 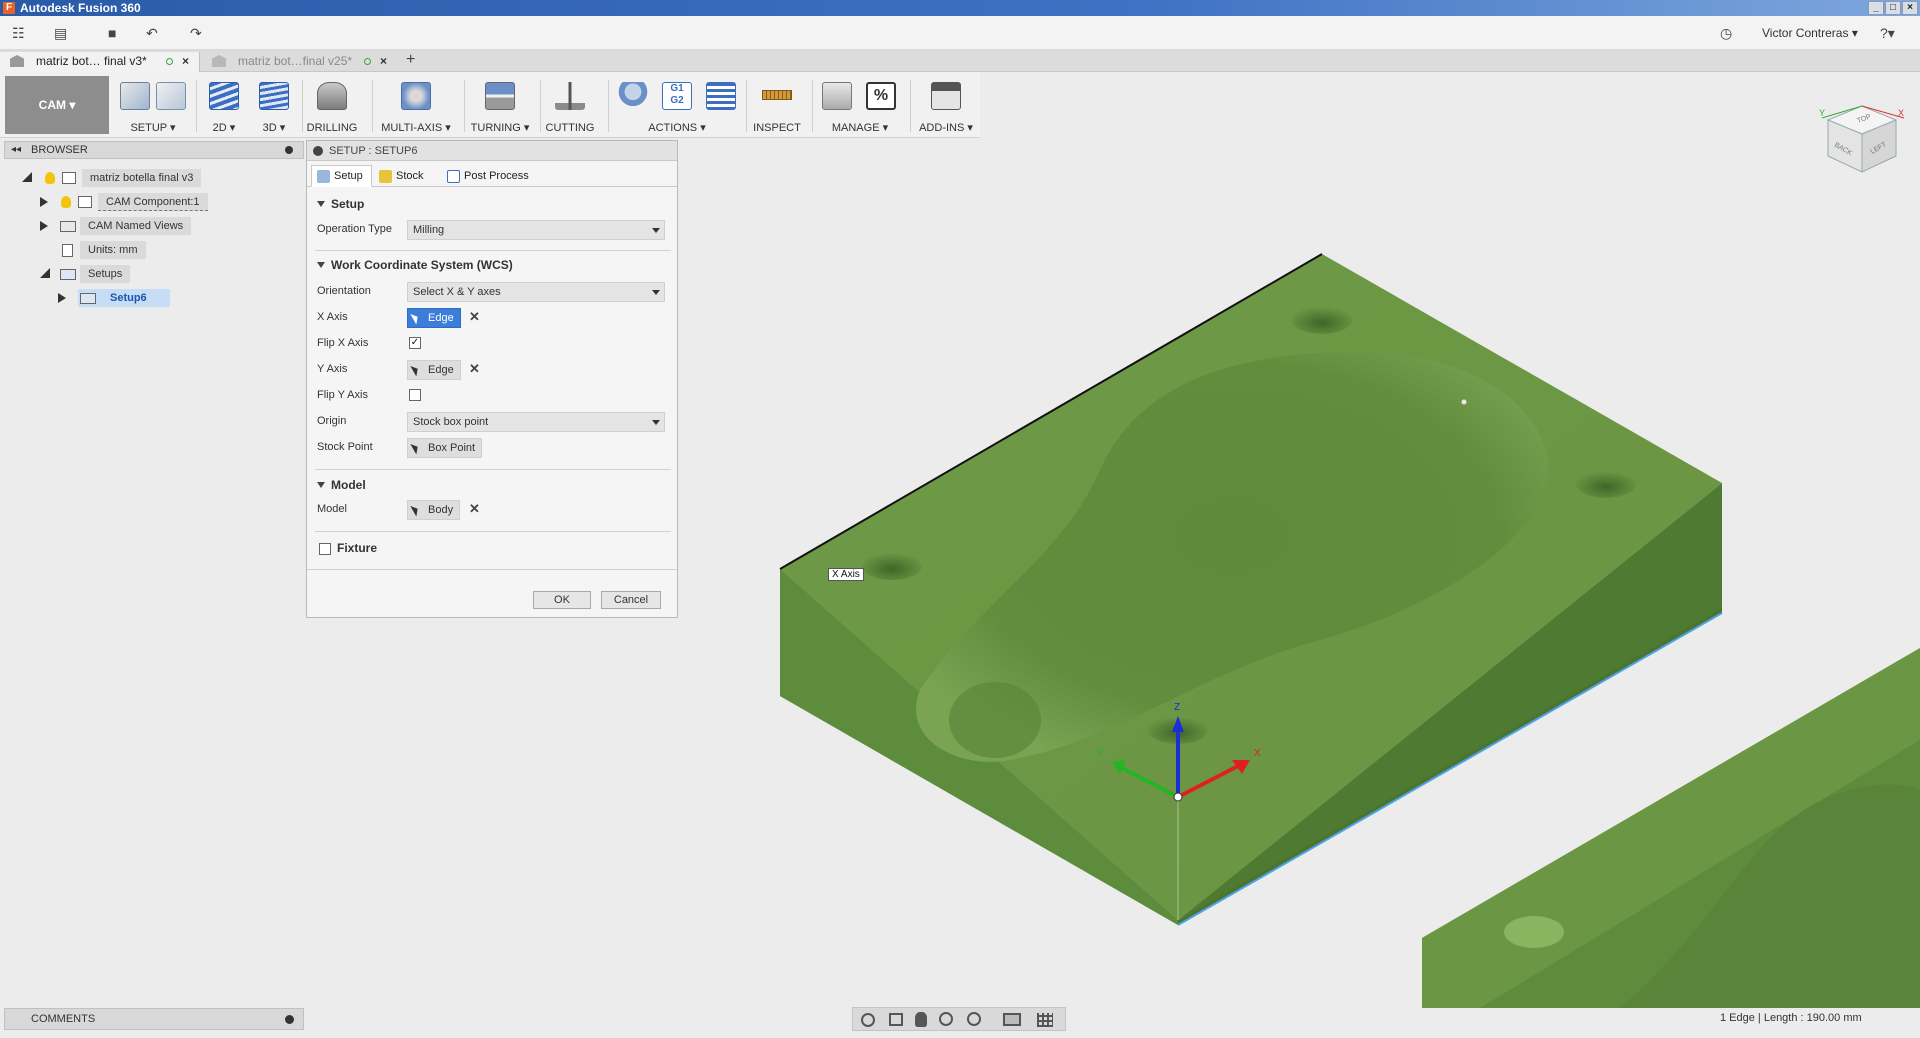 What do you see at coordinates (140, 226) in the screenshot?
I see `tree-item-named-views: CAM Named Views` at bounding box center [140, 226].